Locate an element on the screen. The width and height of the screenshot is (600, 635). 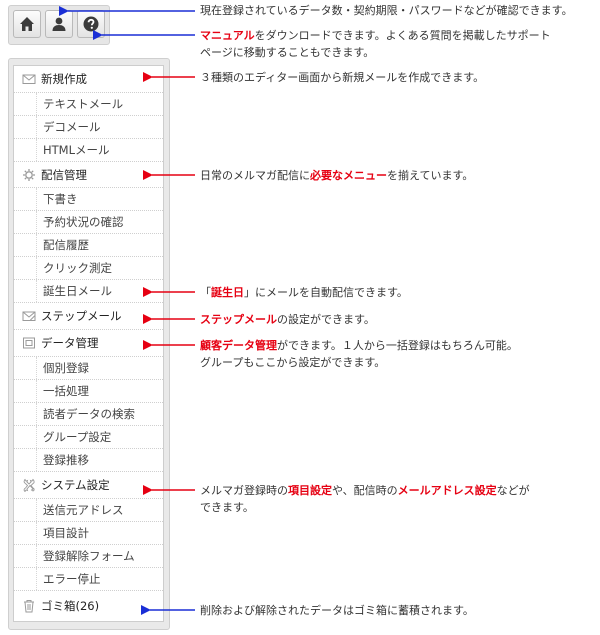
note-birthday: 「誕生日」にメールを自動配信できます。 is located at coordinates (304, 292).